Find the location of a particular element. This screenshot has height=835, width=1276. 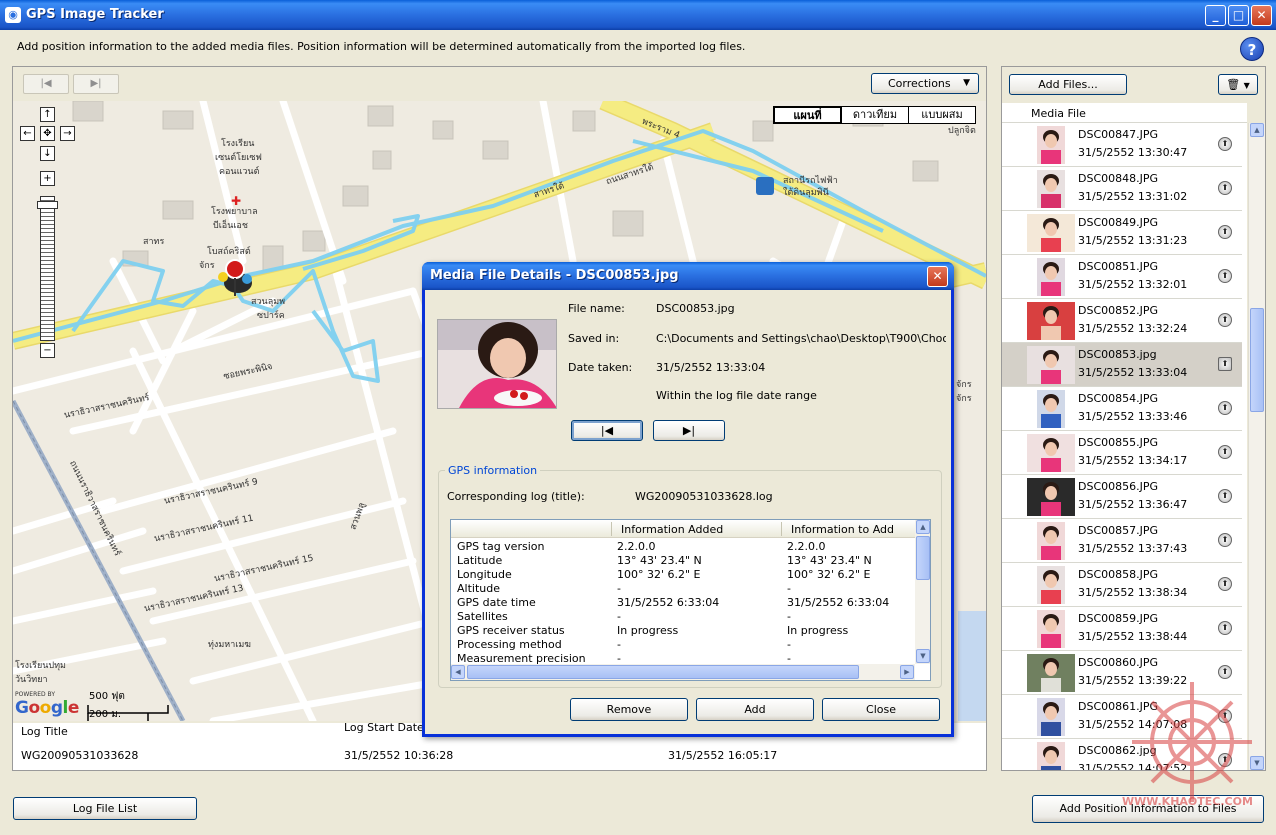

list-item: DSC00853.jpg 31/5/2552 13:33:04 ⬆ is located at coordinates (1122, 365).